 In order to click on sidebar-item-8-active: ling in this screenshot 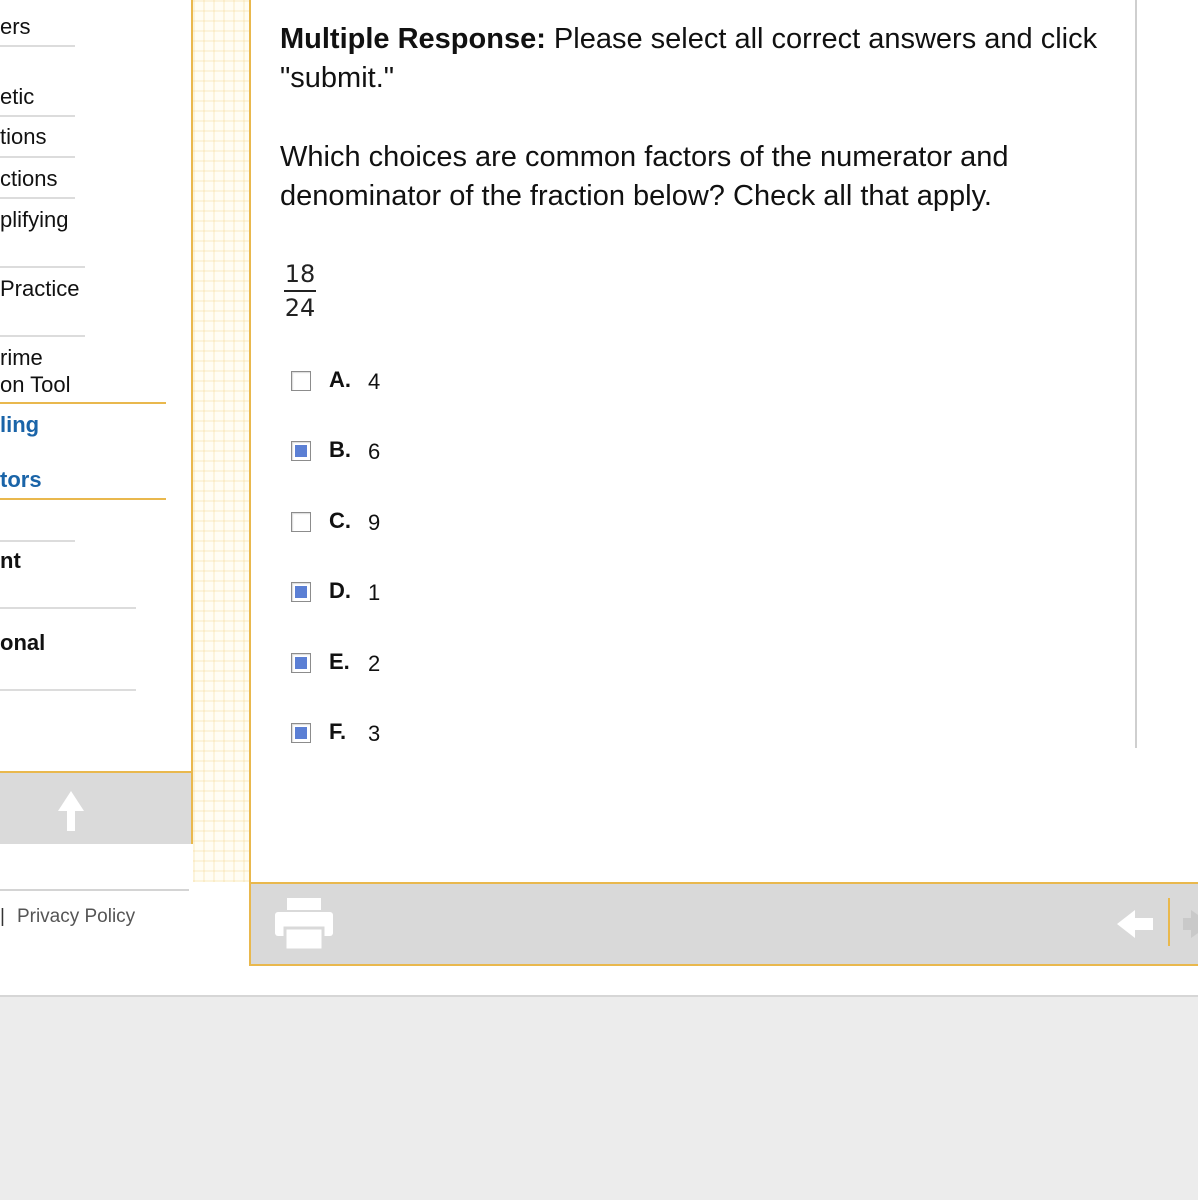, I will do `click(19, 424)`.